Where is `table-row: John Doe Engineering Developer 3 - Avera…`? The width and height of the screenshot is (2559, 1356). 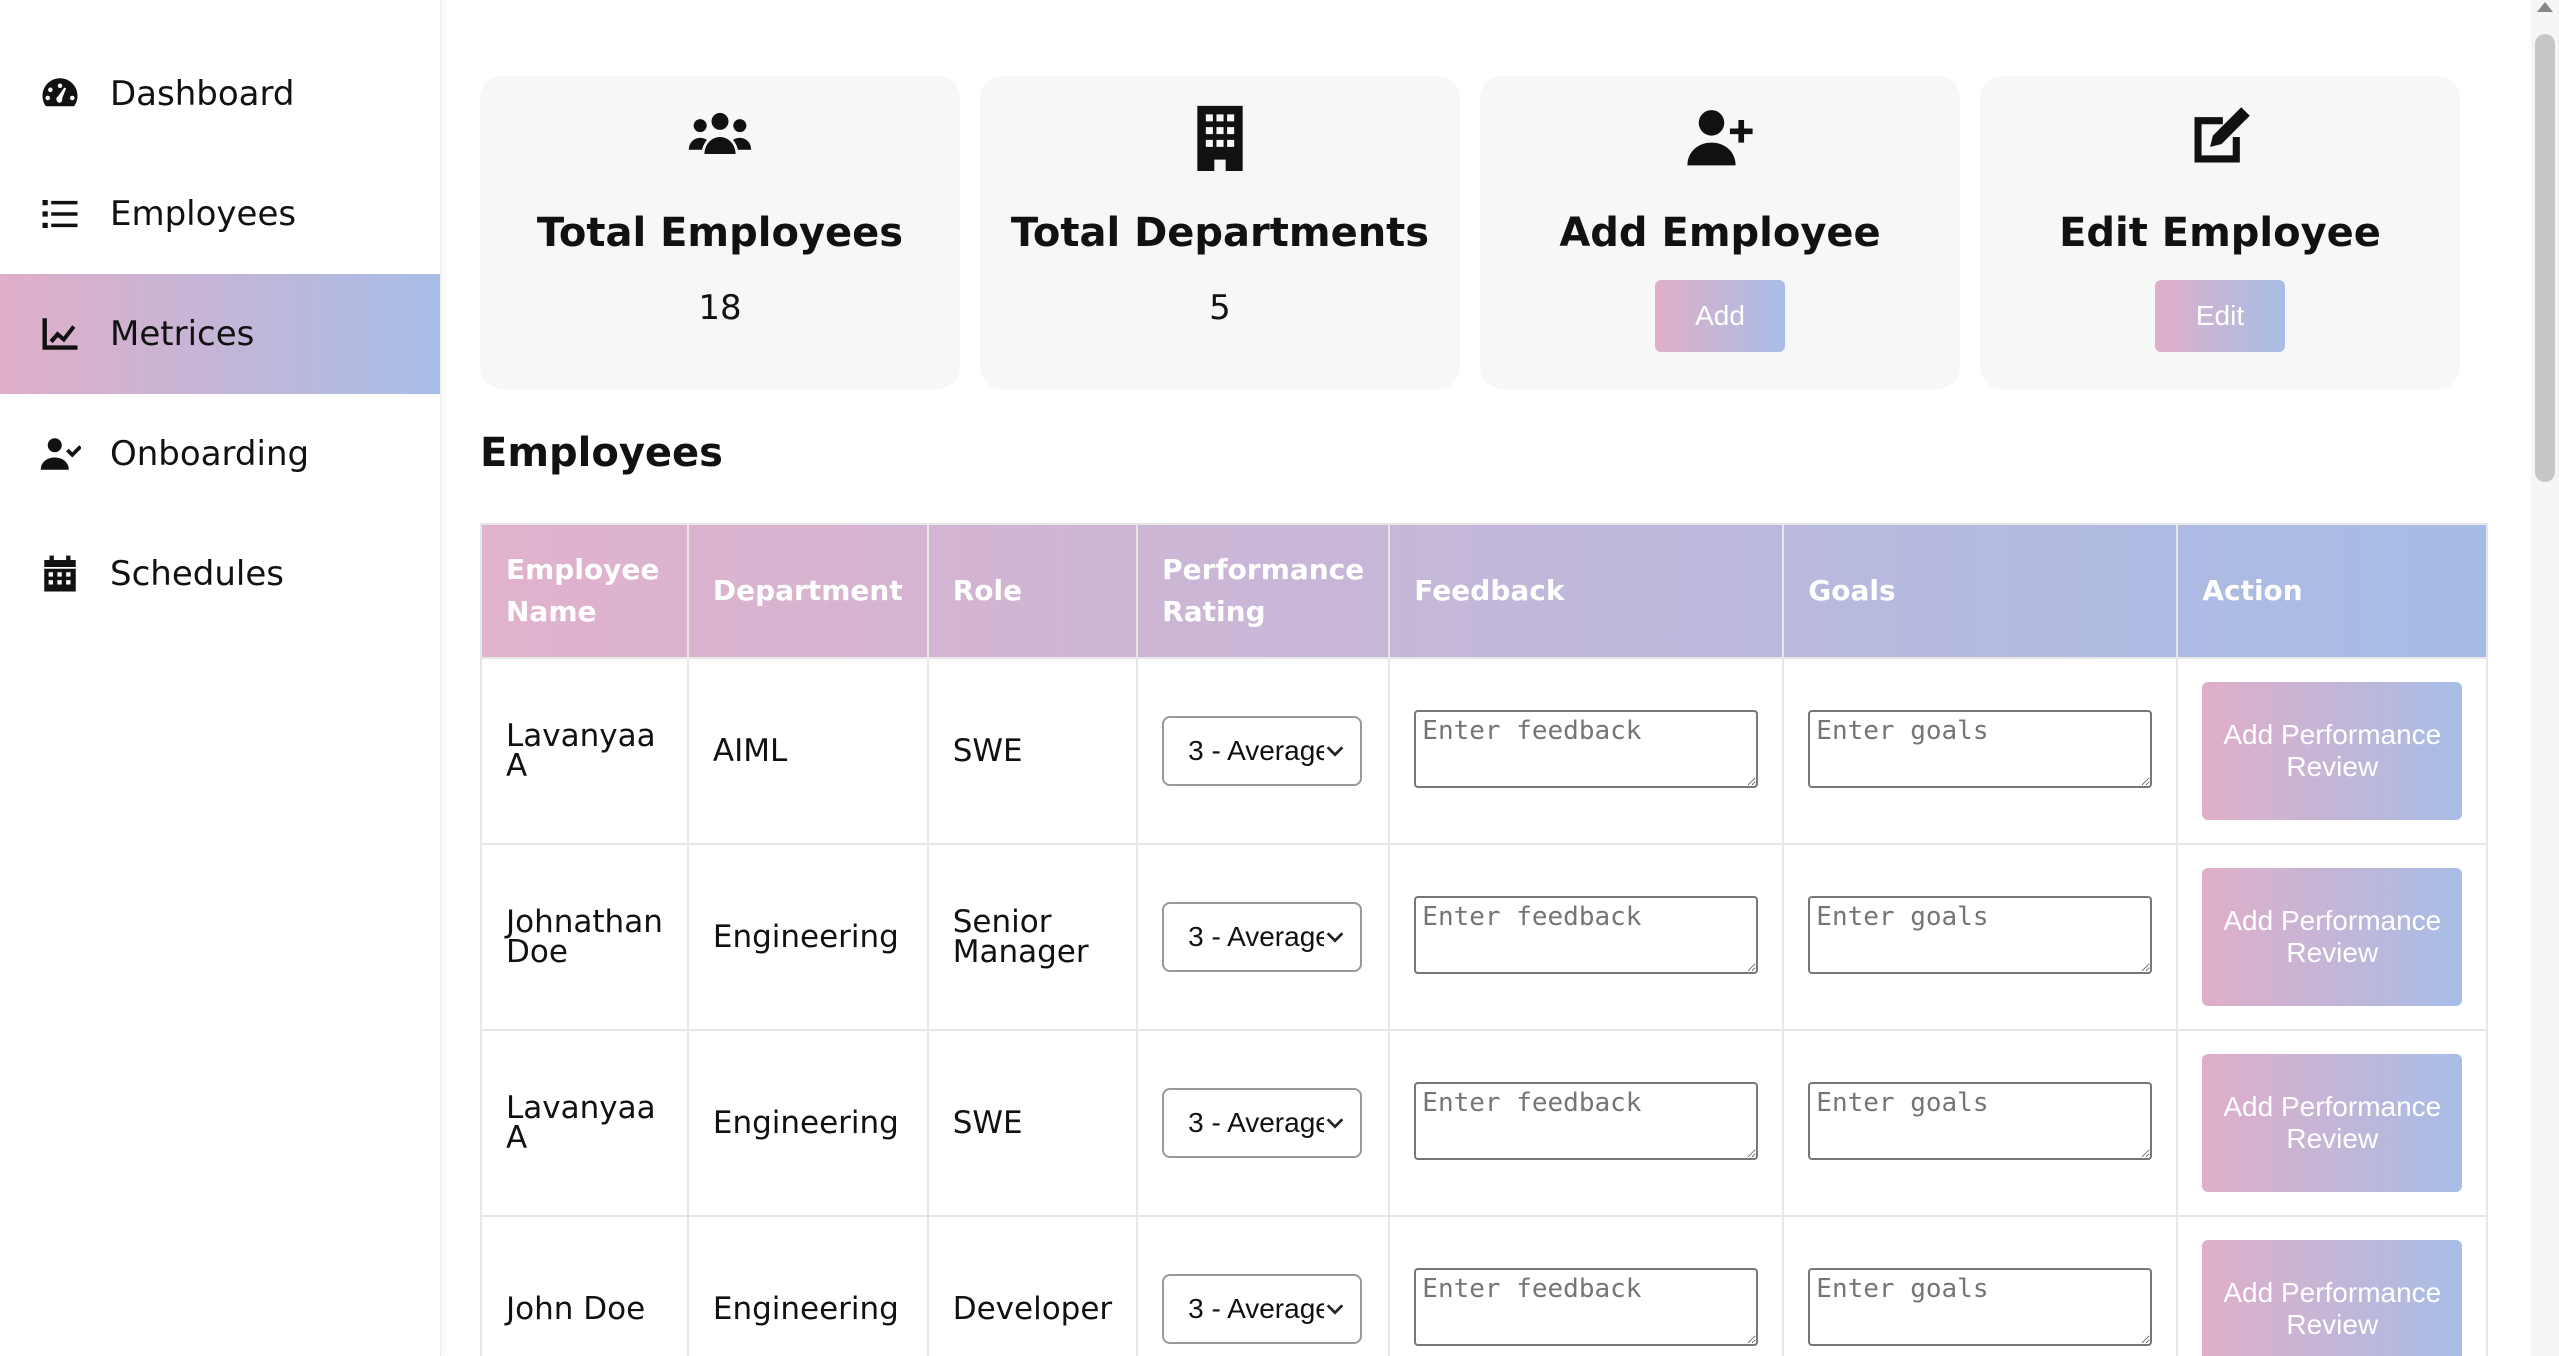
table-row: John Doe Engineering Developer 3 - Avera… is located at coordinates (1484, 1285).